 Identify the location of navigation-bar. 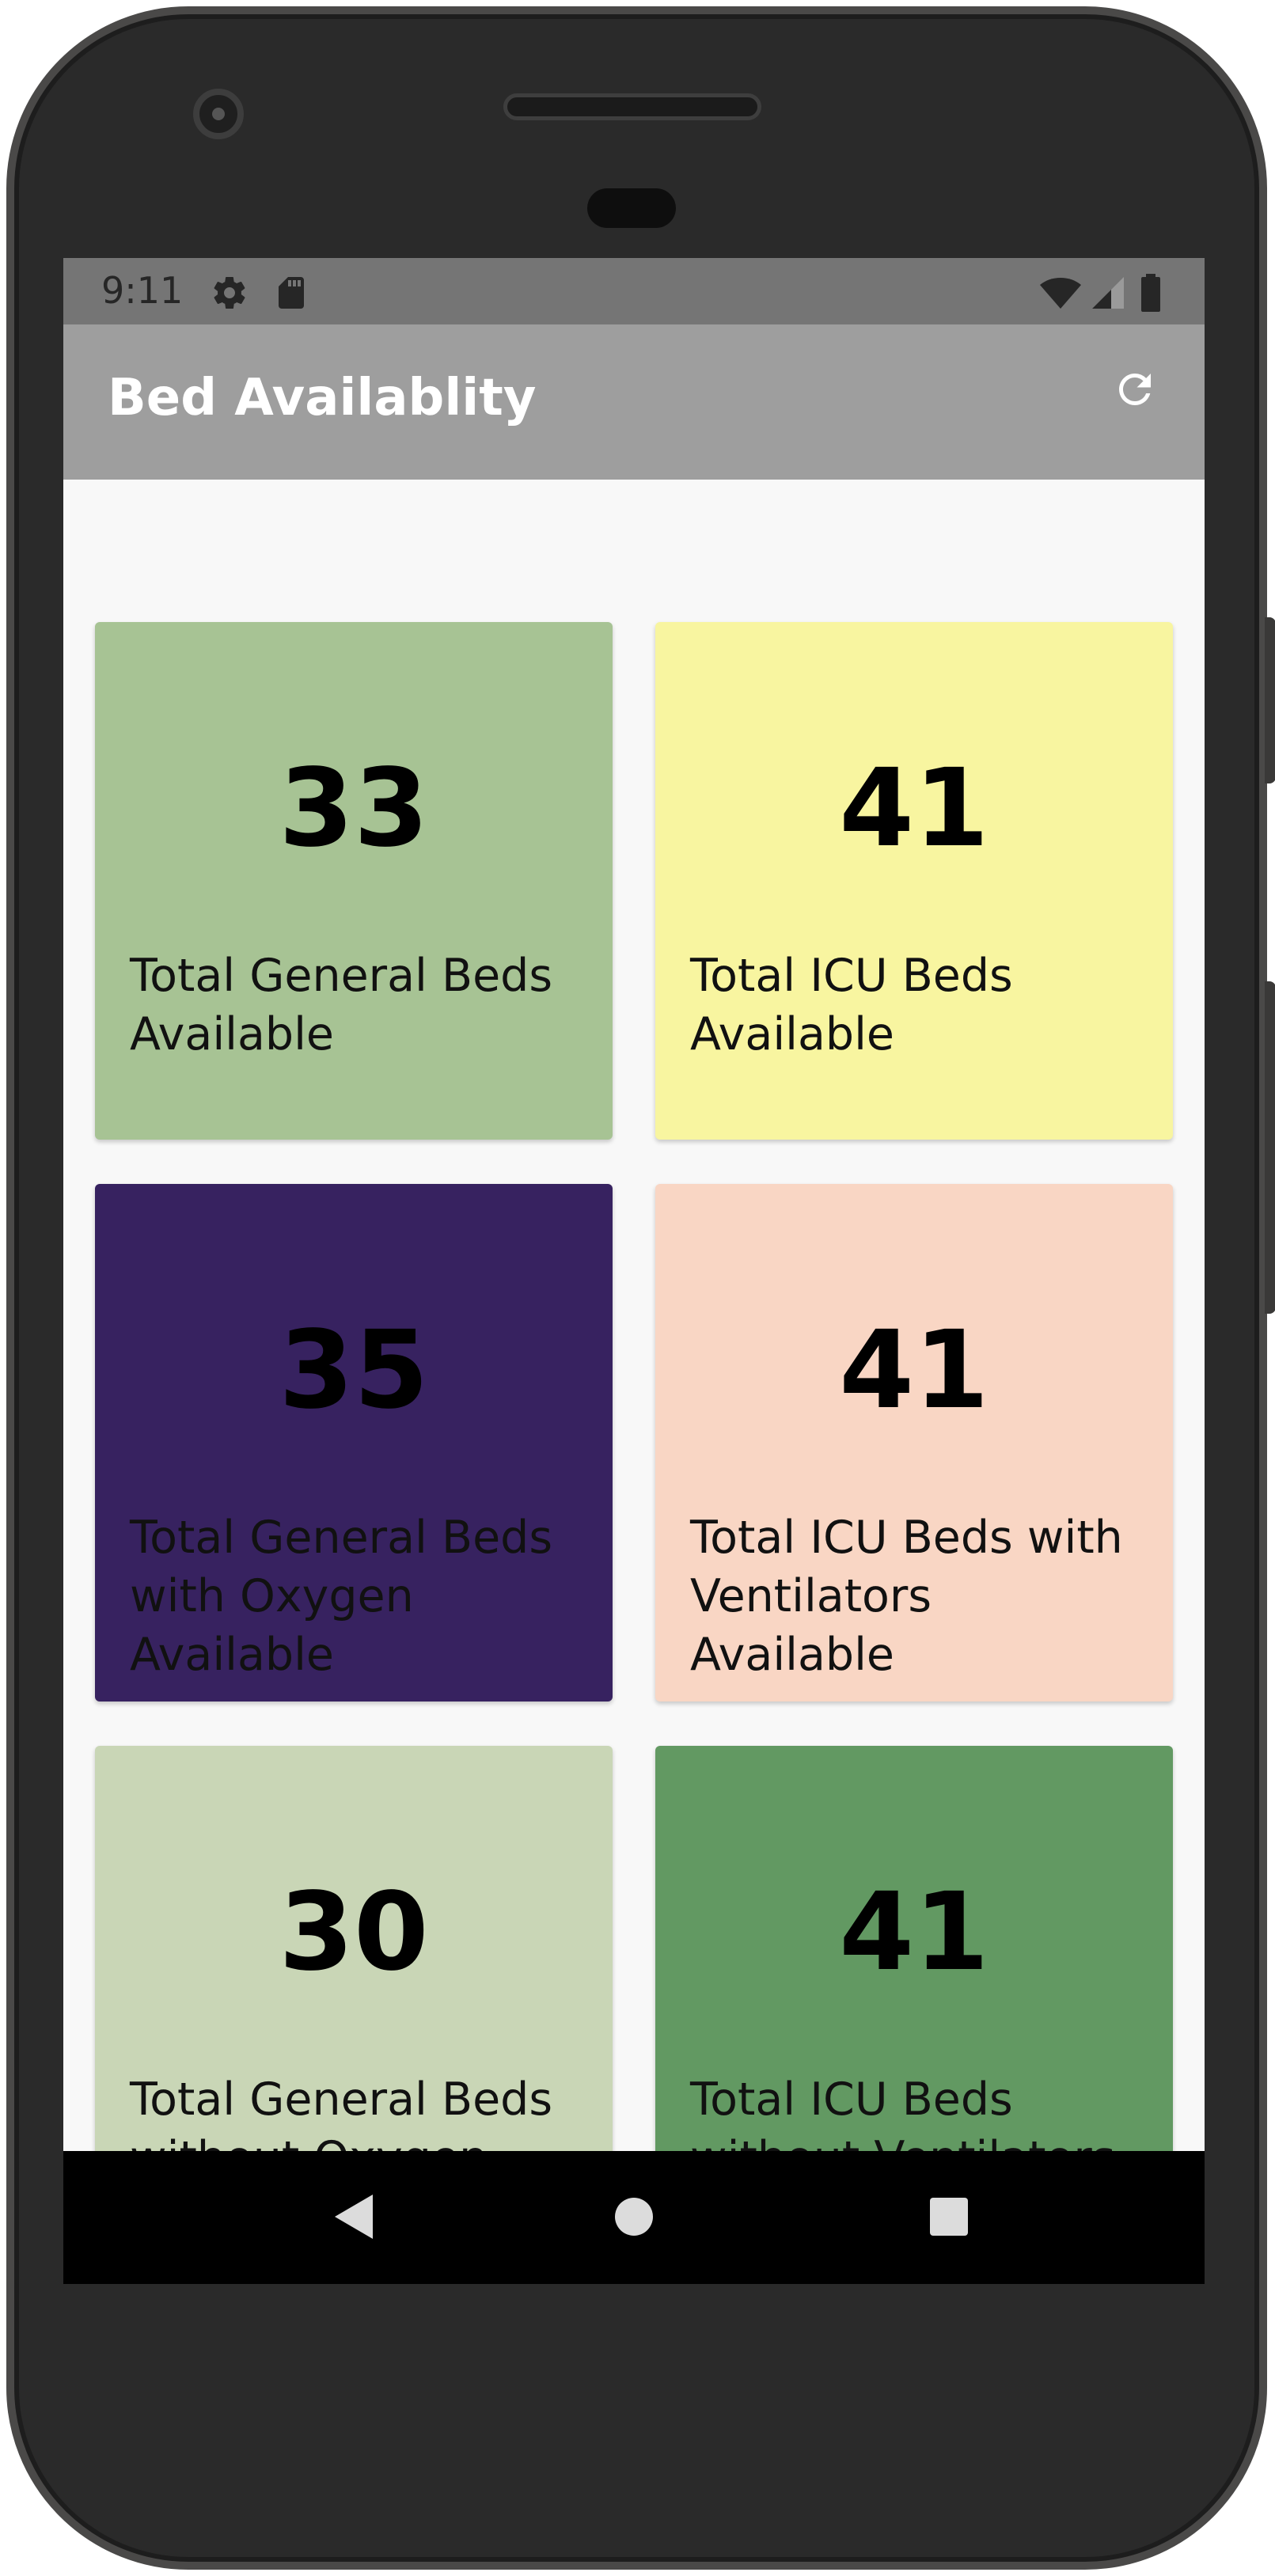
(634, 2217).